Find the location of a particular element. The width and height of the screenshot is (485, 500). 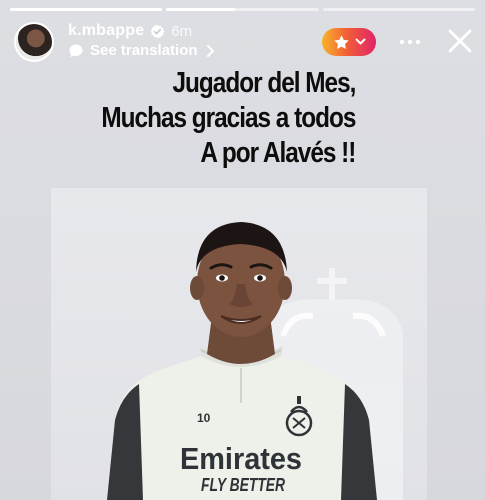

post-time: 6m is located at coordinates (182, 31).